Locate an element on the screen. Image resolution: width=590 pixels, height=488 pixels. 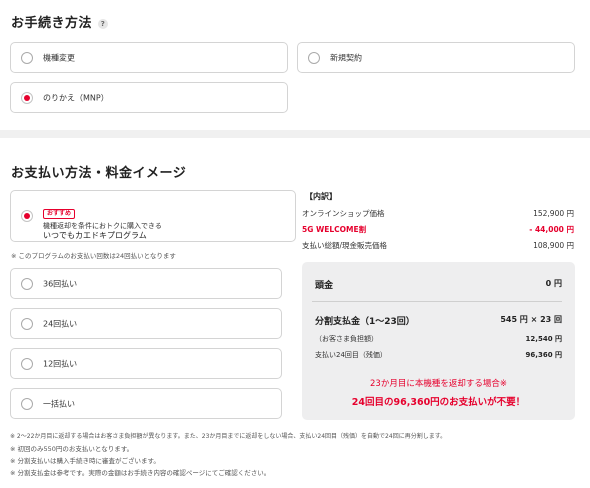
option-lump-sum: 一括払い is located at coordinates (146, 403).